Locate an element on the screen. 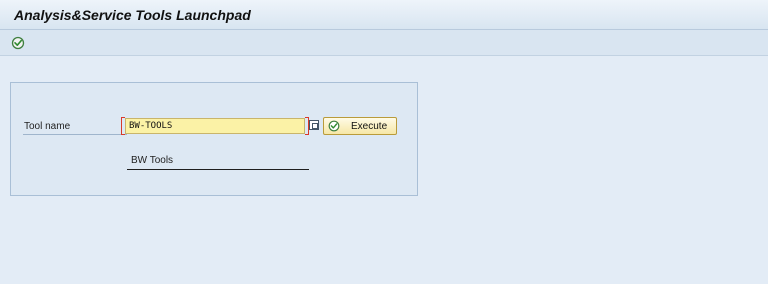 Image resolution: width=768 pixels, height=284 pixels. label-underline is located at coordinates (75, 134).